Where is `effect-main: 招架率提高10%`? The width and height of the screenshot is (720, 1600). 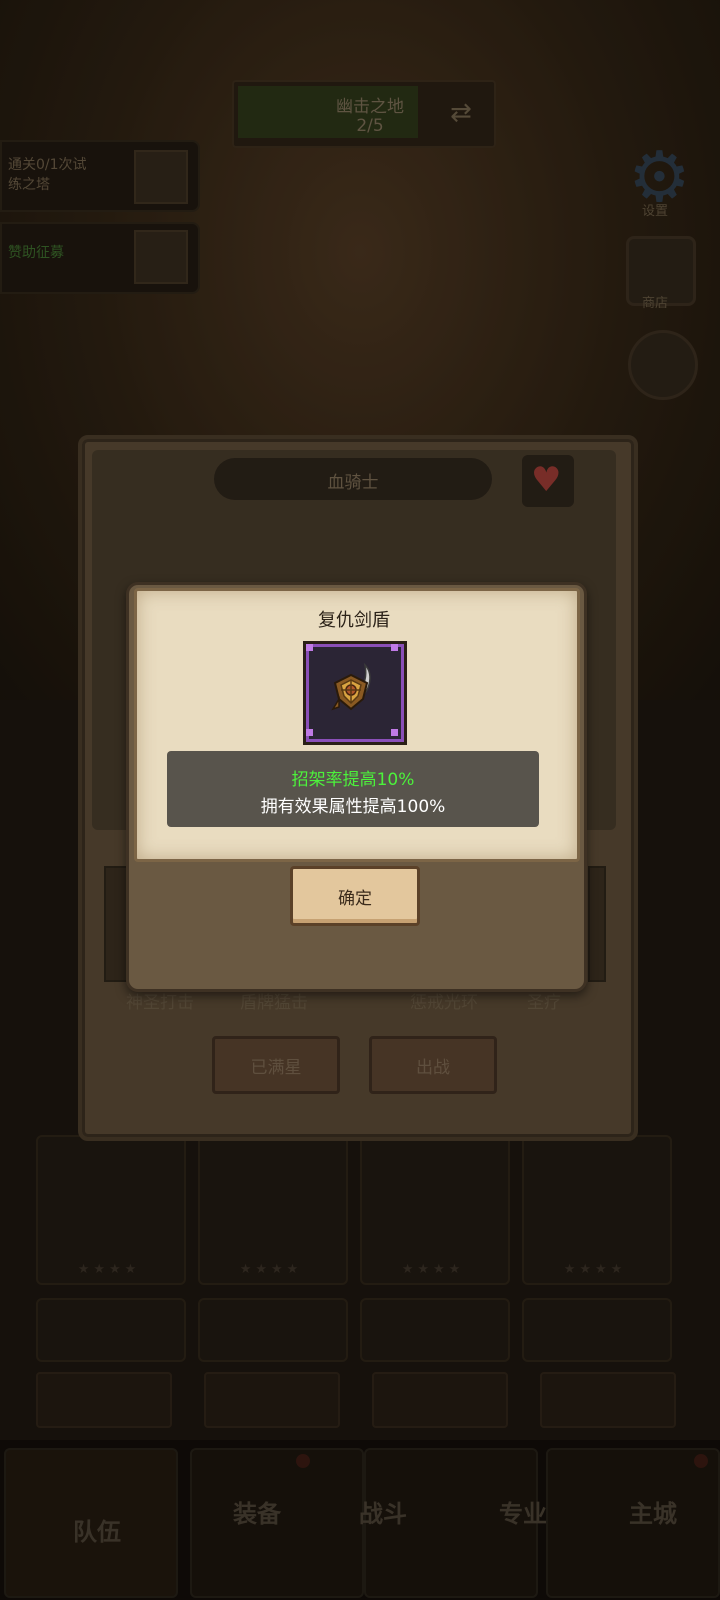
effect-main: 招架率提高10% is located at coordinates (353, 780).